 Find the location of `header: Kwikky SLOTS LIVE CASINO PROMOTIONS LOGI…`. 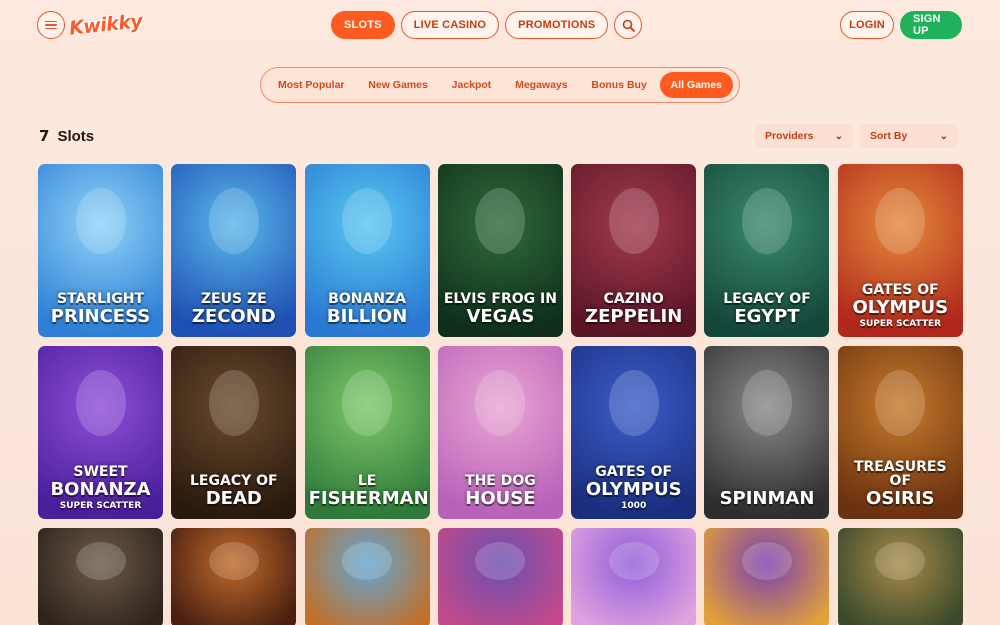

header: Kwikky SLOTS LIVE CASINO PROMOTIONS LOGI… is located at coordinates (500, 25).